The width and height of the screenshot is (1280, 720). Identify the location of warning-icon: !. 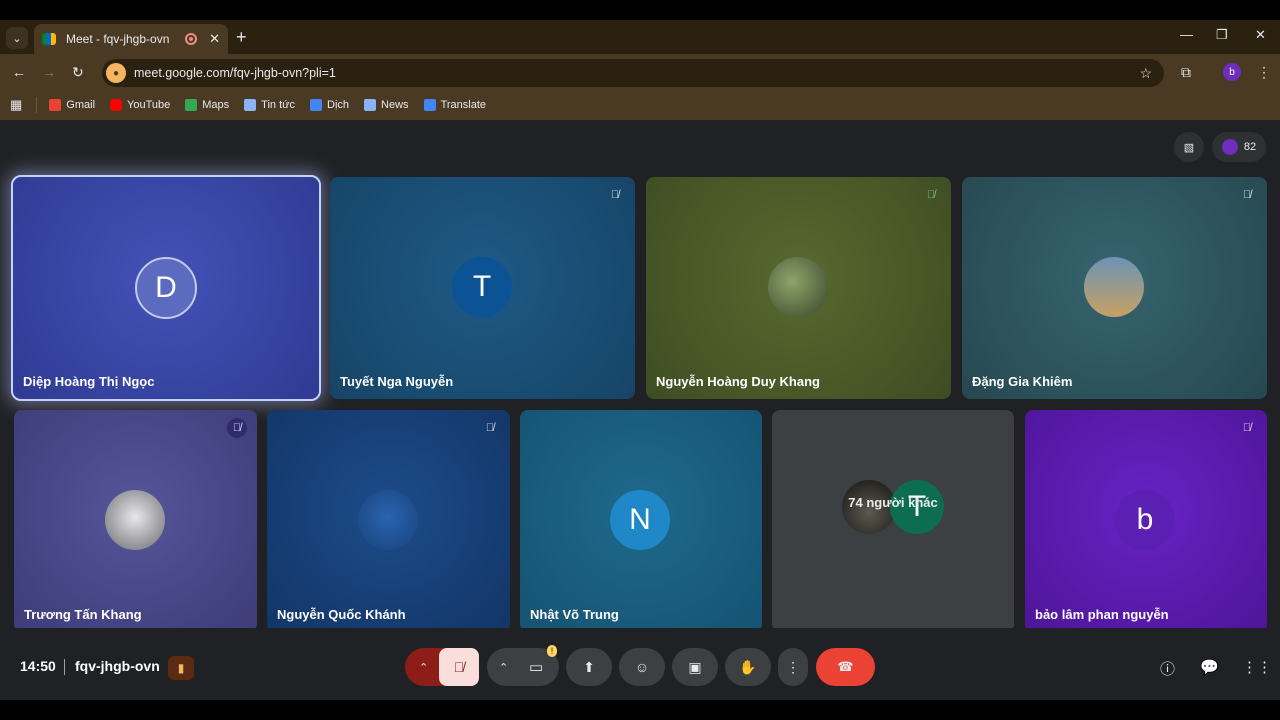
(552, 651).